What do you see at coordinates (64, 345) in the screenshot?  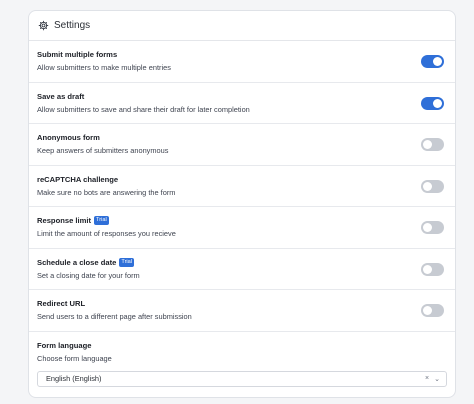 I see `form-language-title: Form language` at bounding box center [64, 345].